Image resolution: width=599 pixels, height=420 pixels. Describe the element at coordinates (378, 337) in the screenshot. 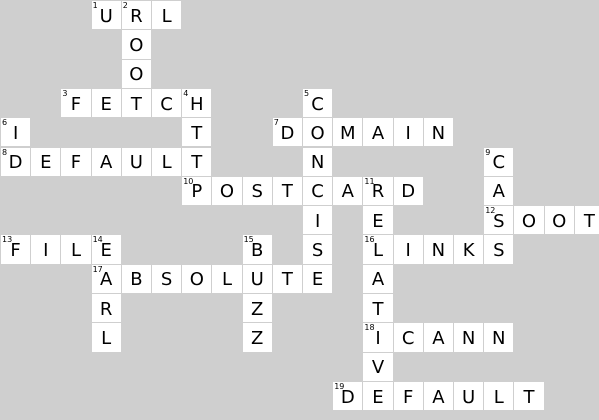

I see `crossword-cell: 18 I` at that location.